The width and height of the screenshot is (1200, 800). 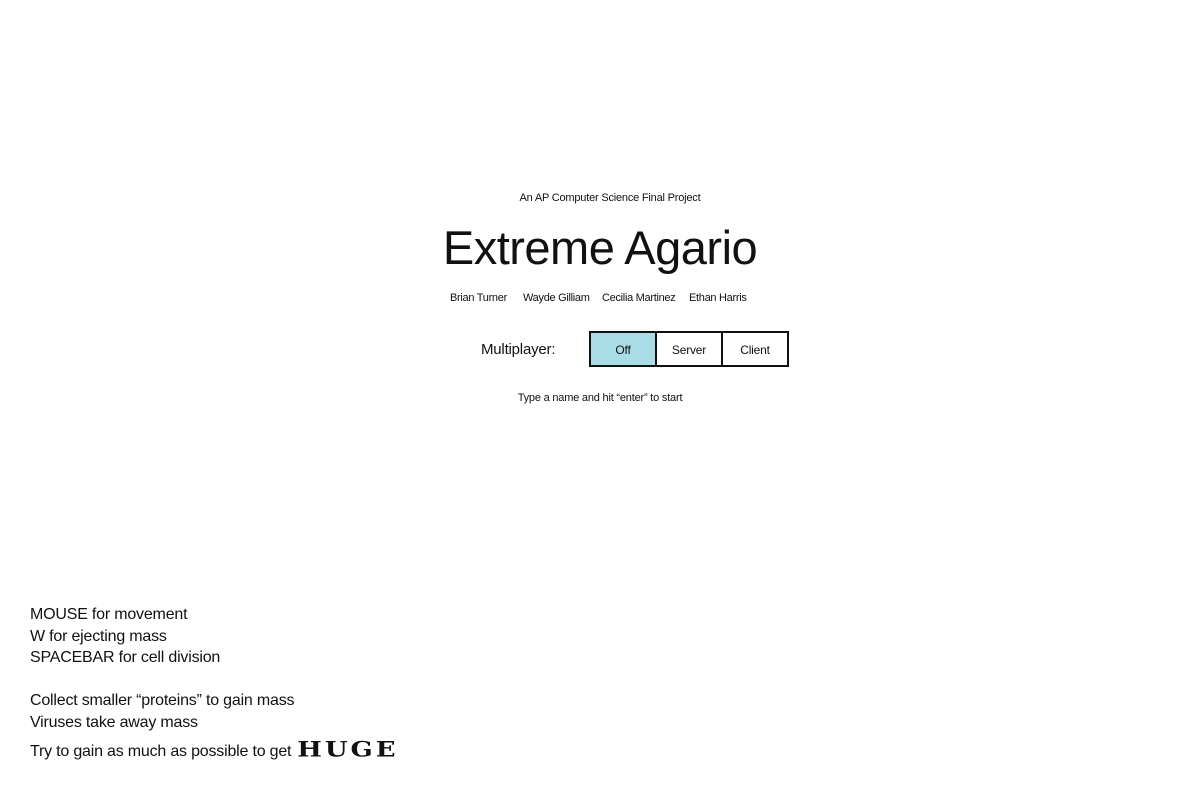 I want to click on author-name: Cecilia Martinez, so click(x=639, y=298).